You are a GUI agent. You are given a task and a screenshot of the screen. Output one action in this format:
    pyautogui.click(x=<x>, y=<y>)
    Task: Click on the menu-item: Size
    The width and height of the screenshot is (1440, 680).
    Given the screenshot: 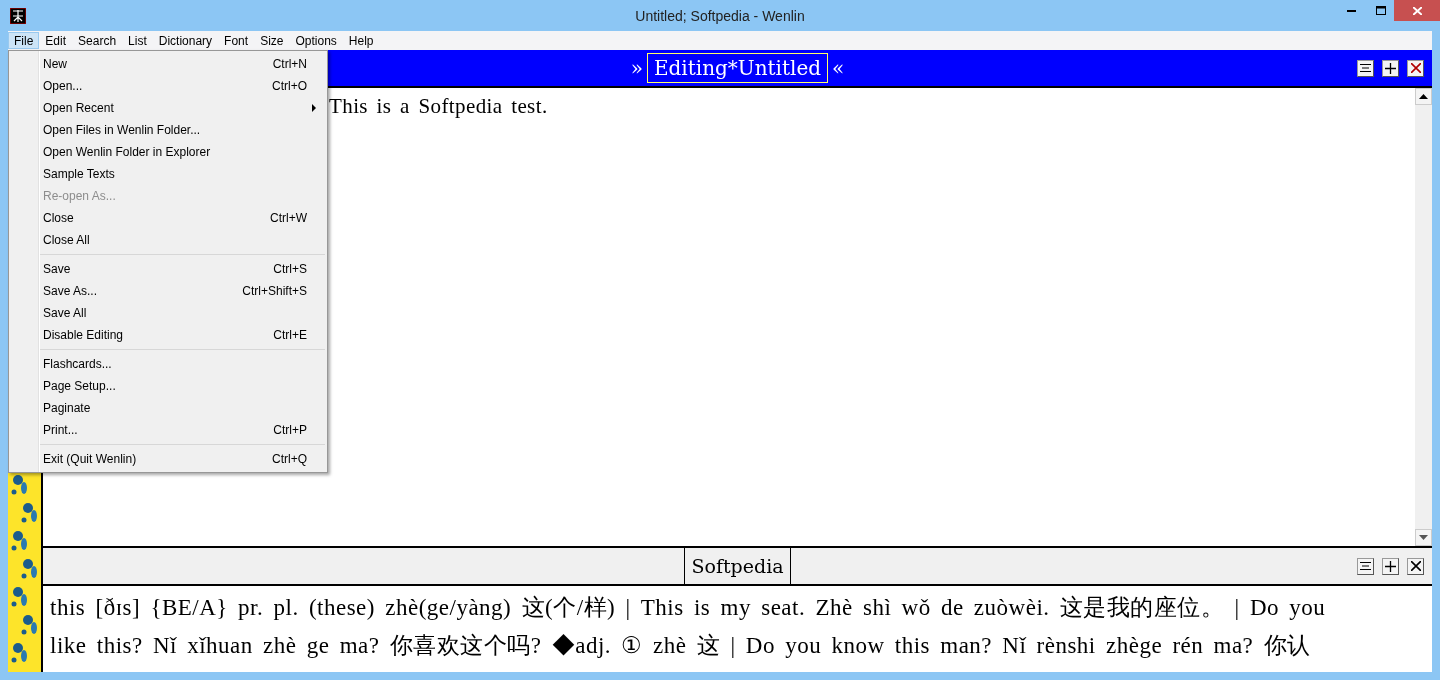 What is the action you would take?
    pyautogui.click(x=272, y=40)
    